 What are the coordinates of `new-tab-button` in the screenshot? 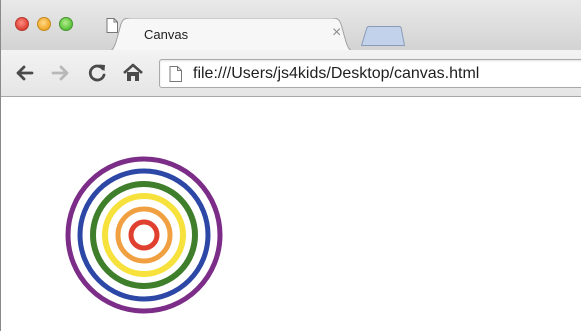 It's located at (383, 36).